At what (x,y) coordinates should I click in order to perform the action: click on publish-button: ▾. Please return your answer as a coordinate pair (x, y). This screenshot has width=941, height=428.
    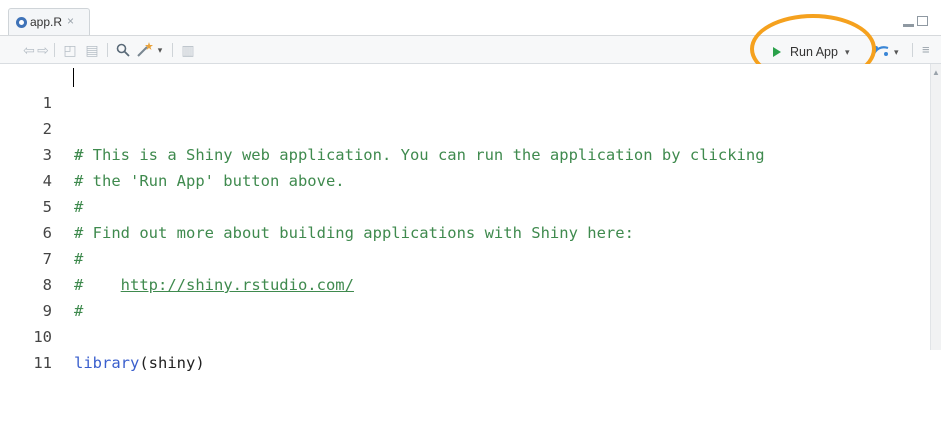
    Looking at the image, I should click on (886, 52).